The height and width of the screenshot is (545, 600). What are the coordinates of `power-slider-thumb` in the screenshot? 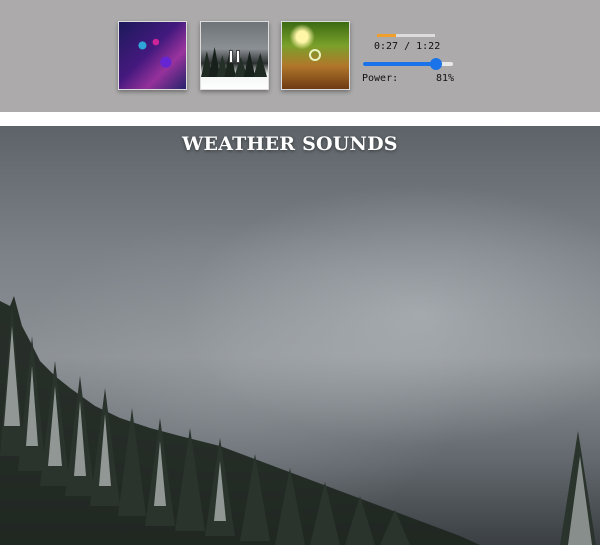 It's located at (435, 64).